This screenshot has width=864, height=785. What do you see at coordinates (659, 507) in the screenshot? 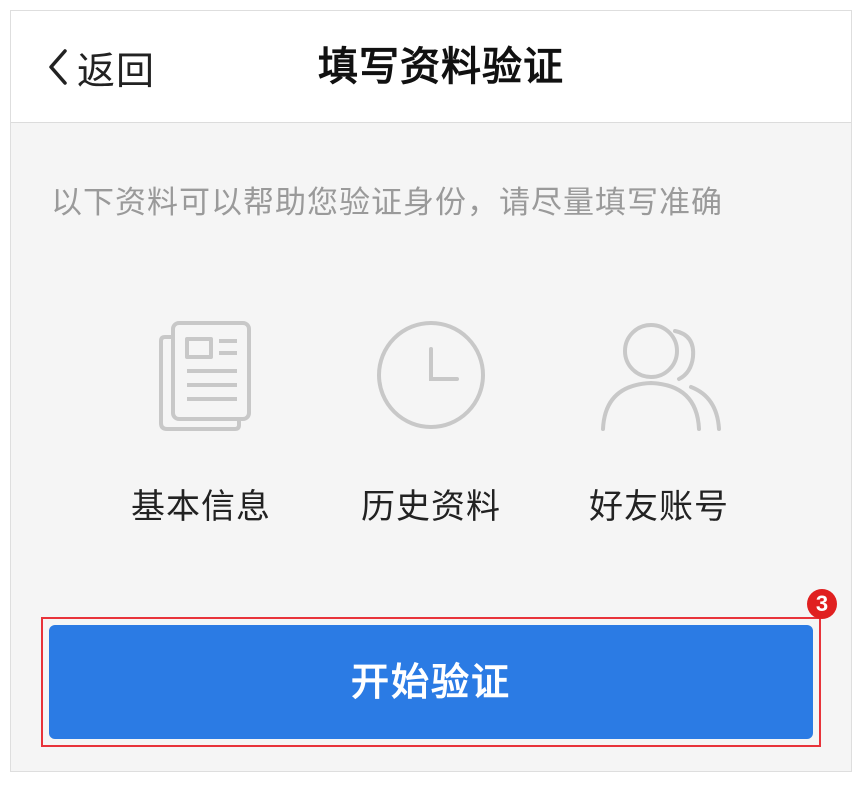
I see `feature-label: 好友账号` at bounding box center [659, 507].